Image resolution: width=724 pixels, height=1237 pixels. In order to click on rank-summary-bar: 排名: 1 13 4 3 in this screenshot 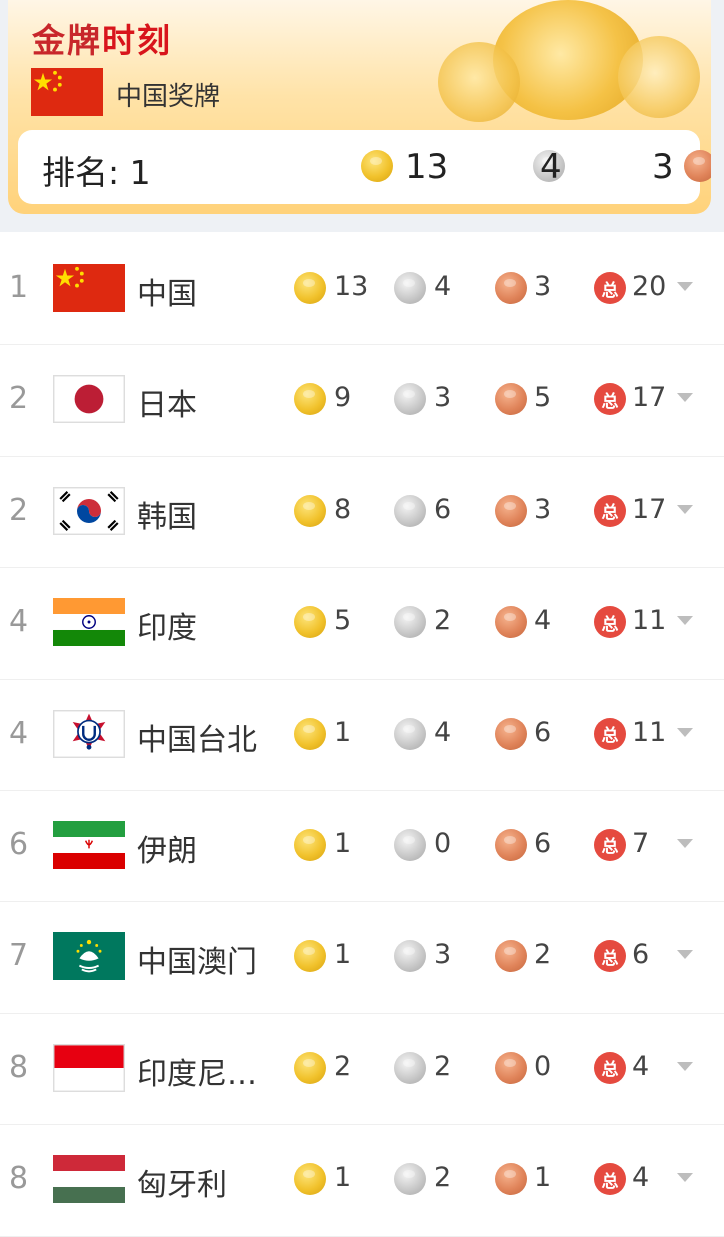, I will do `click(364, 167)`.